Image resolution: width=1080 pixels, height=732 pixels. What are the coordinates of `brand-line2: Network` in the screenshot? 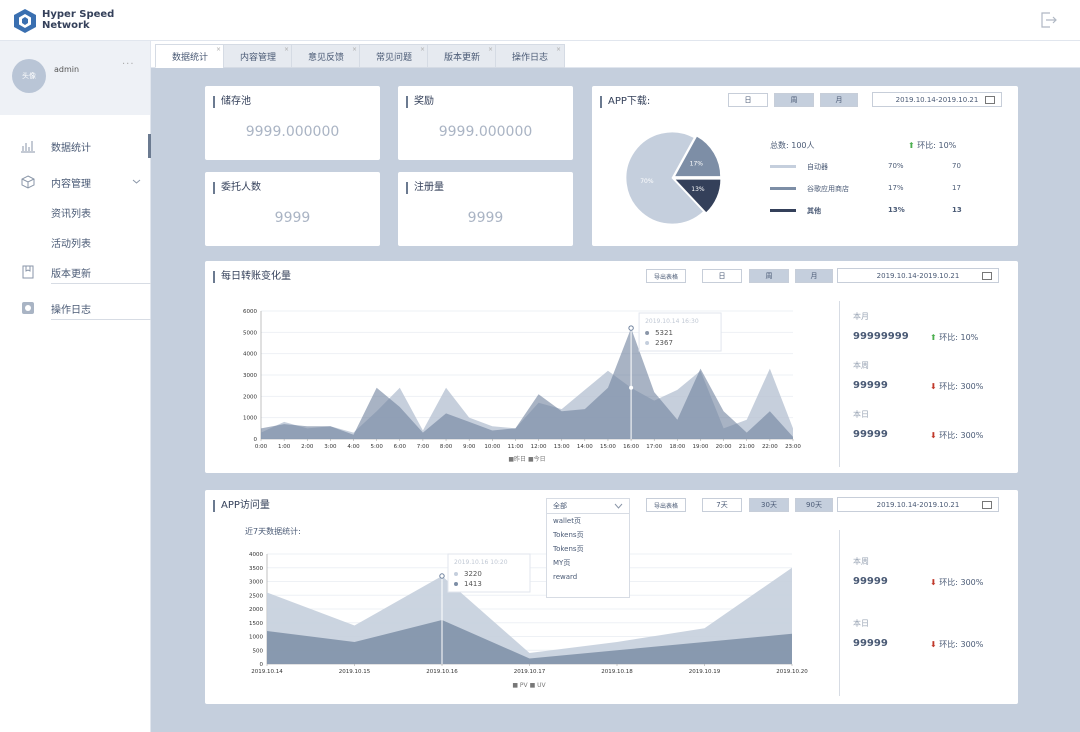 It's located at (66, 25).